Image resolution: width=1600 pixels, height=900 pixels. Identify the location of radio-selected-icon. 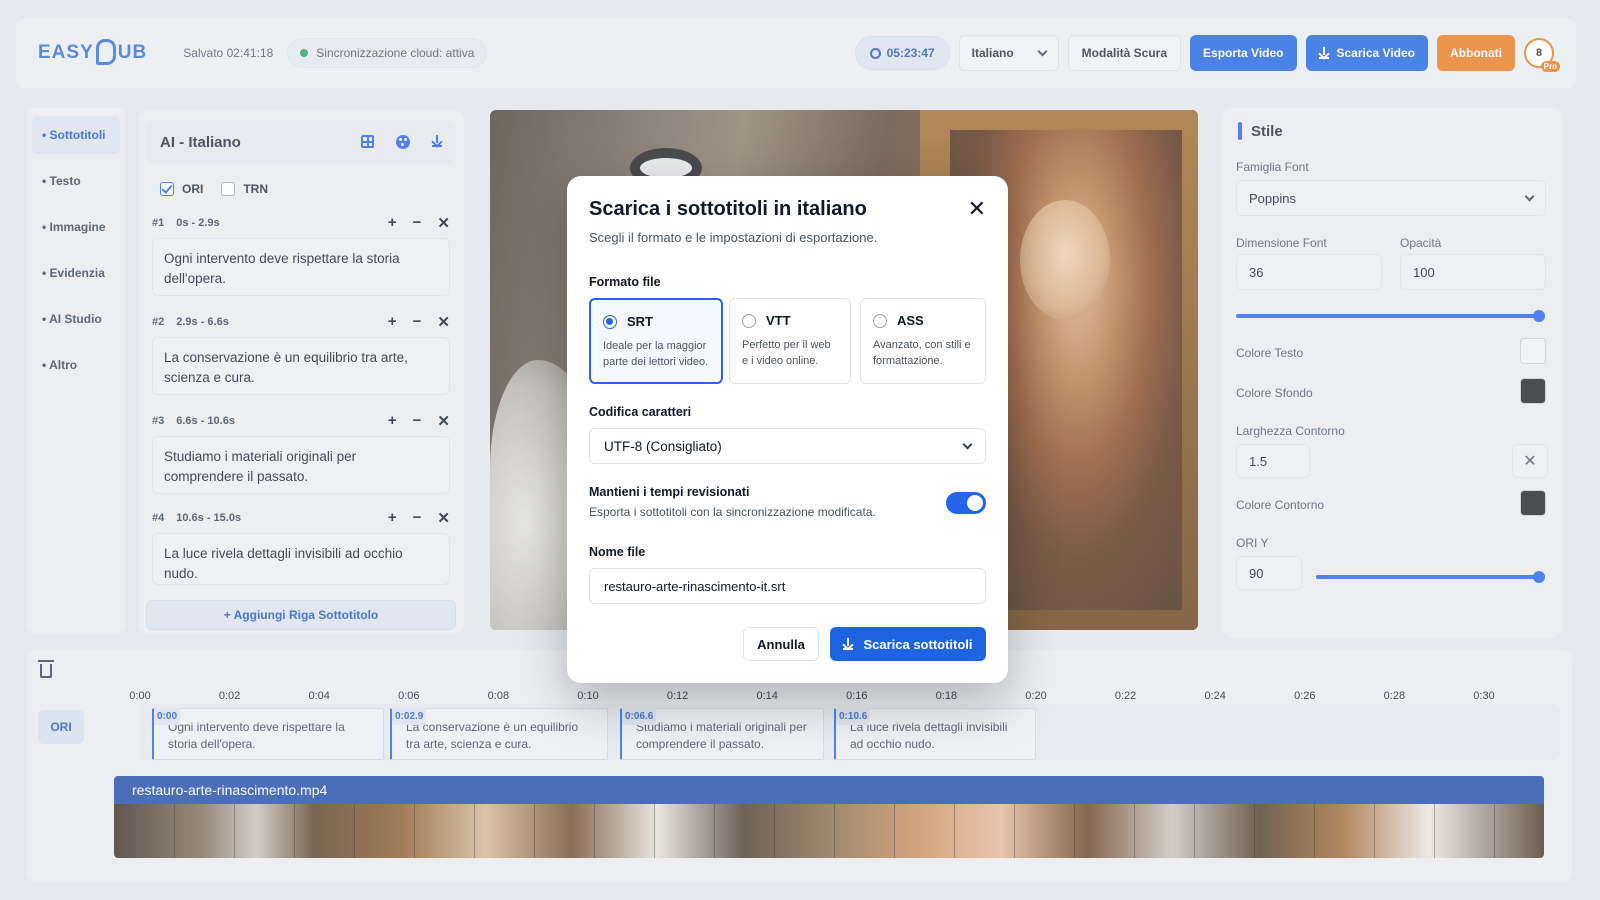
(610, 321).